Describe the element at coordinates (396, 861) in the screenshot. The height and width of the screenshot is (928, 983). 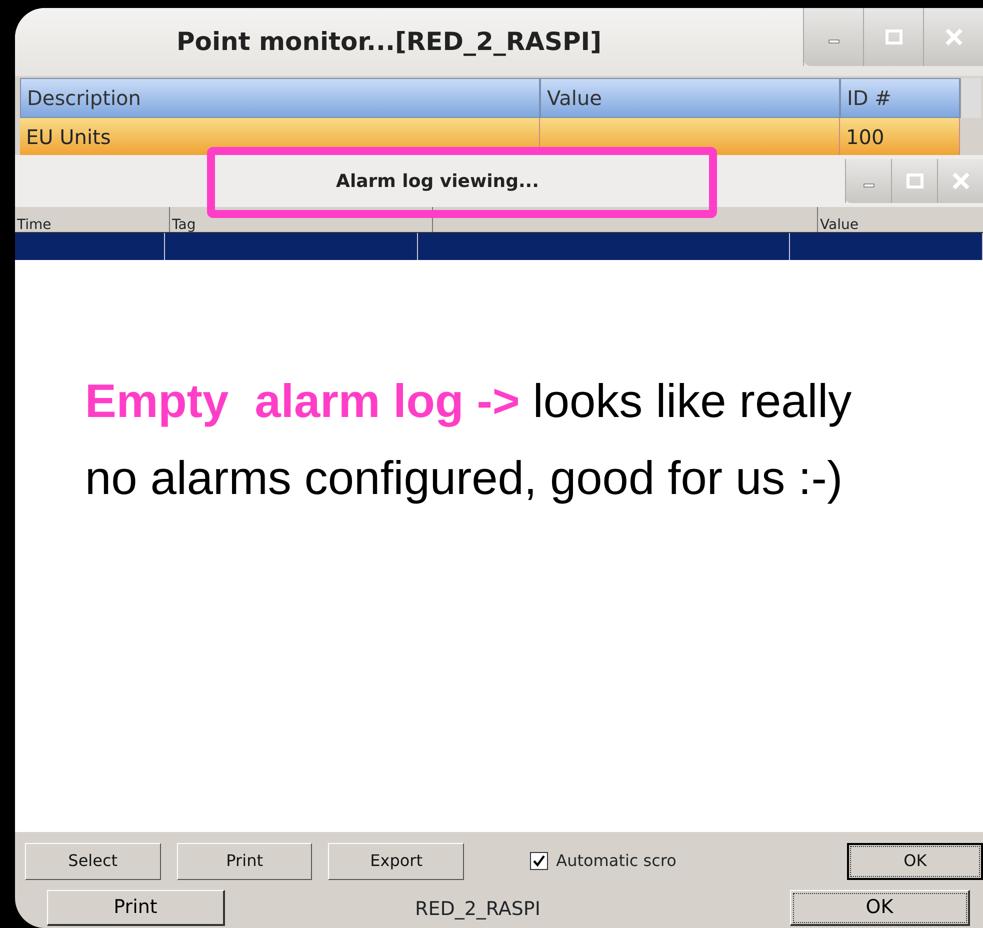
I see `action-button: Export` at that location.